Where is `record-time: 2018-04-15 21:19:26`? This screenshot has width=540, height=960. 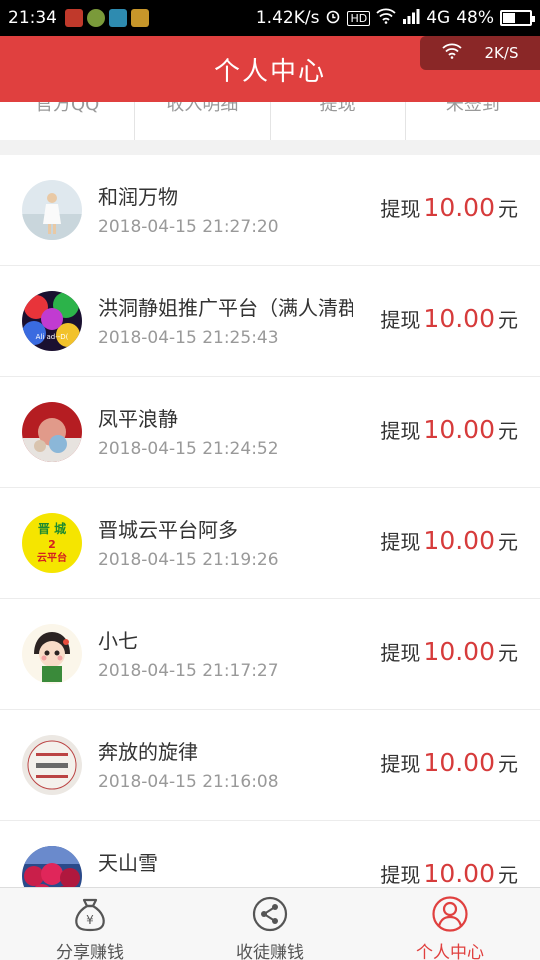
record-time: 2018-04-15 21:19:26 is located at coordinates (188, 560).